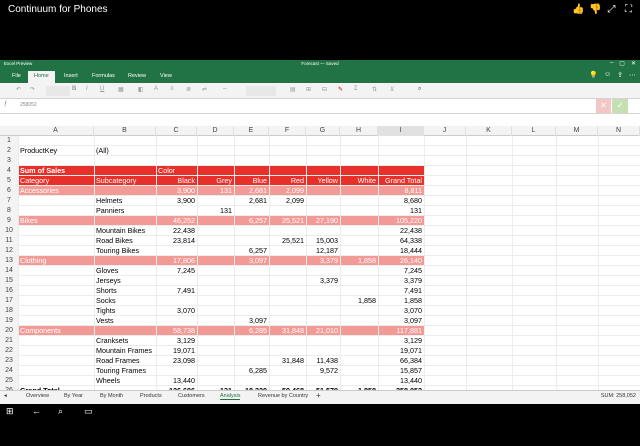 The image size is (640, 446). I want to click on column-header-e: E, so click(251, 131).